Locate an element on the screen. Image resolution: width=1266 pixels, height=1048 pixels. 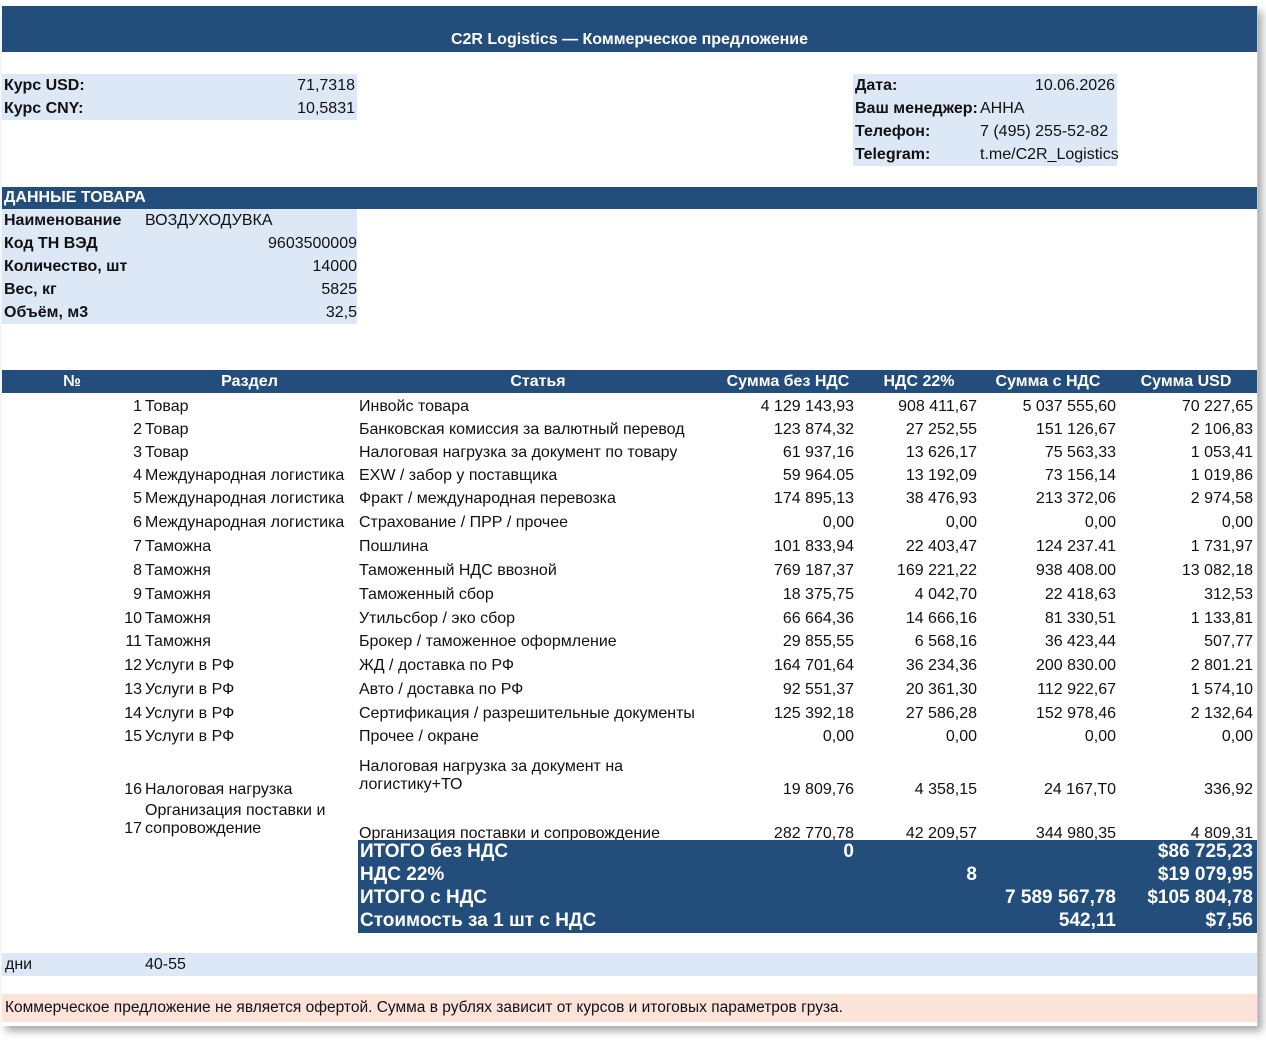
row-usd: 2 132,64 is located at coordinates (1221, 713).